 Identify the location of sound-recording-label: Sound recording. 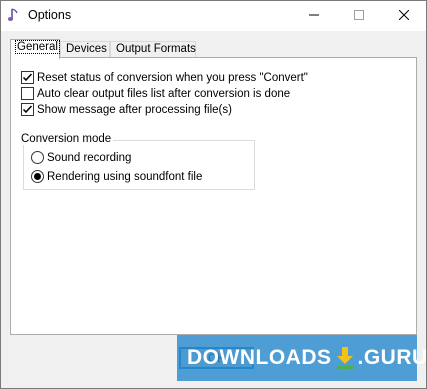
(89, 157).